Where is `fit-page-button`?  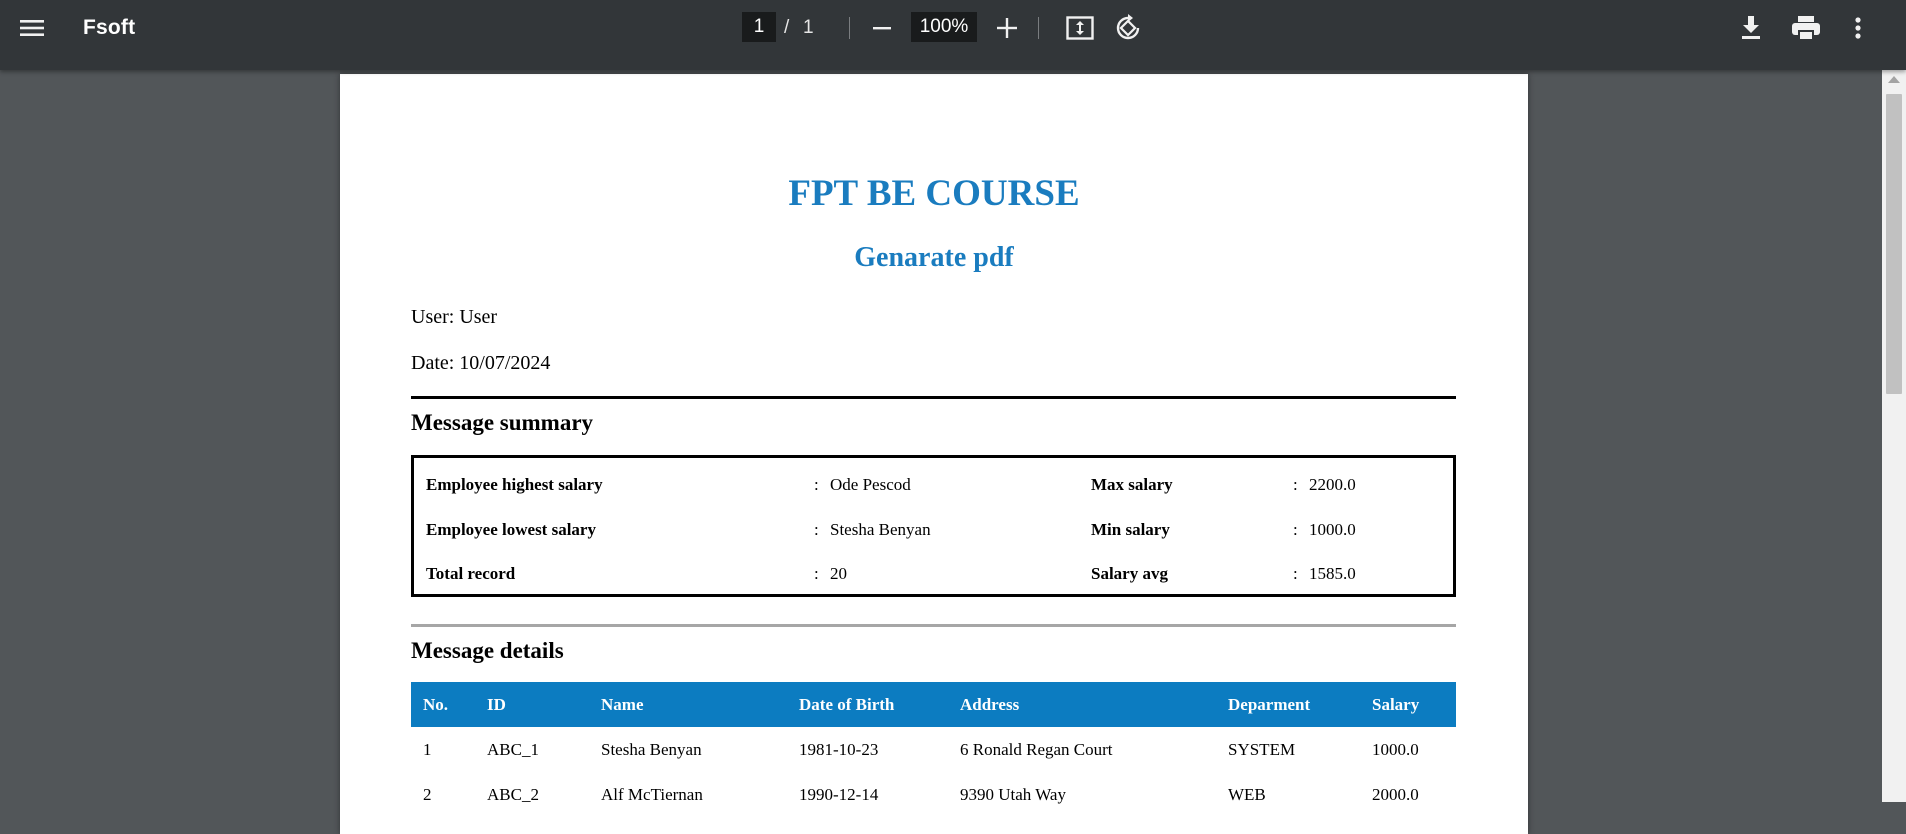 fit-page-button is located at coordinates (1080, 27).